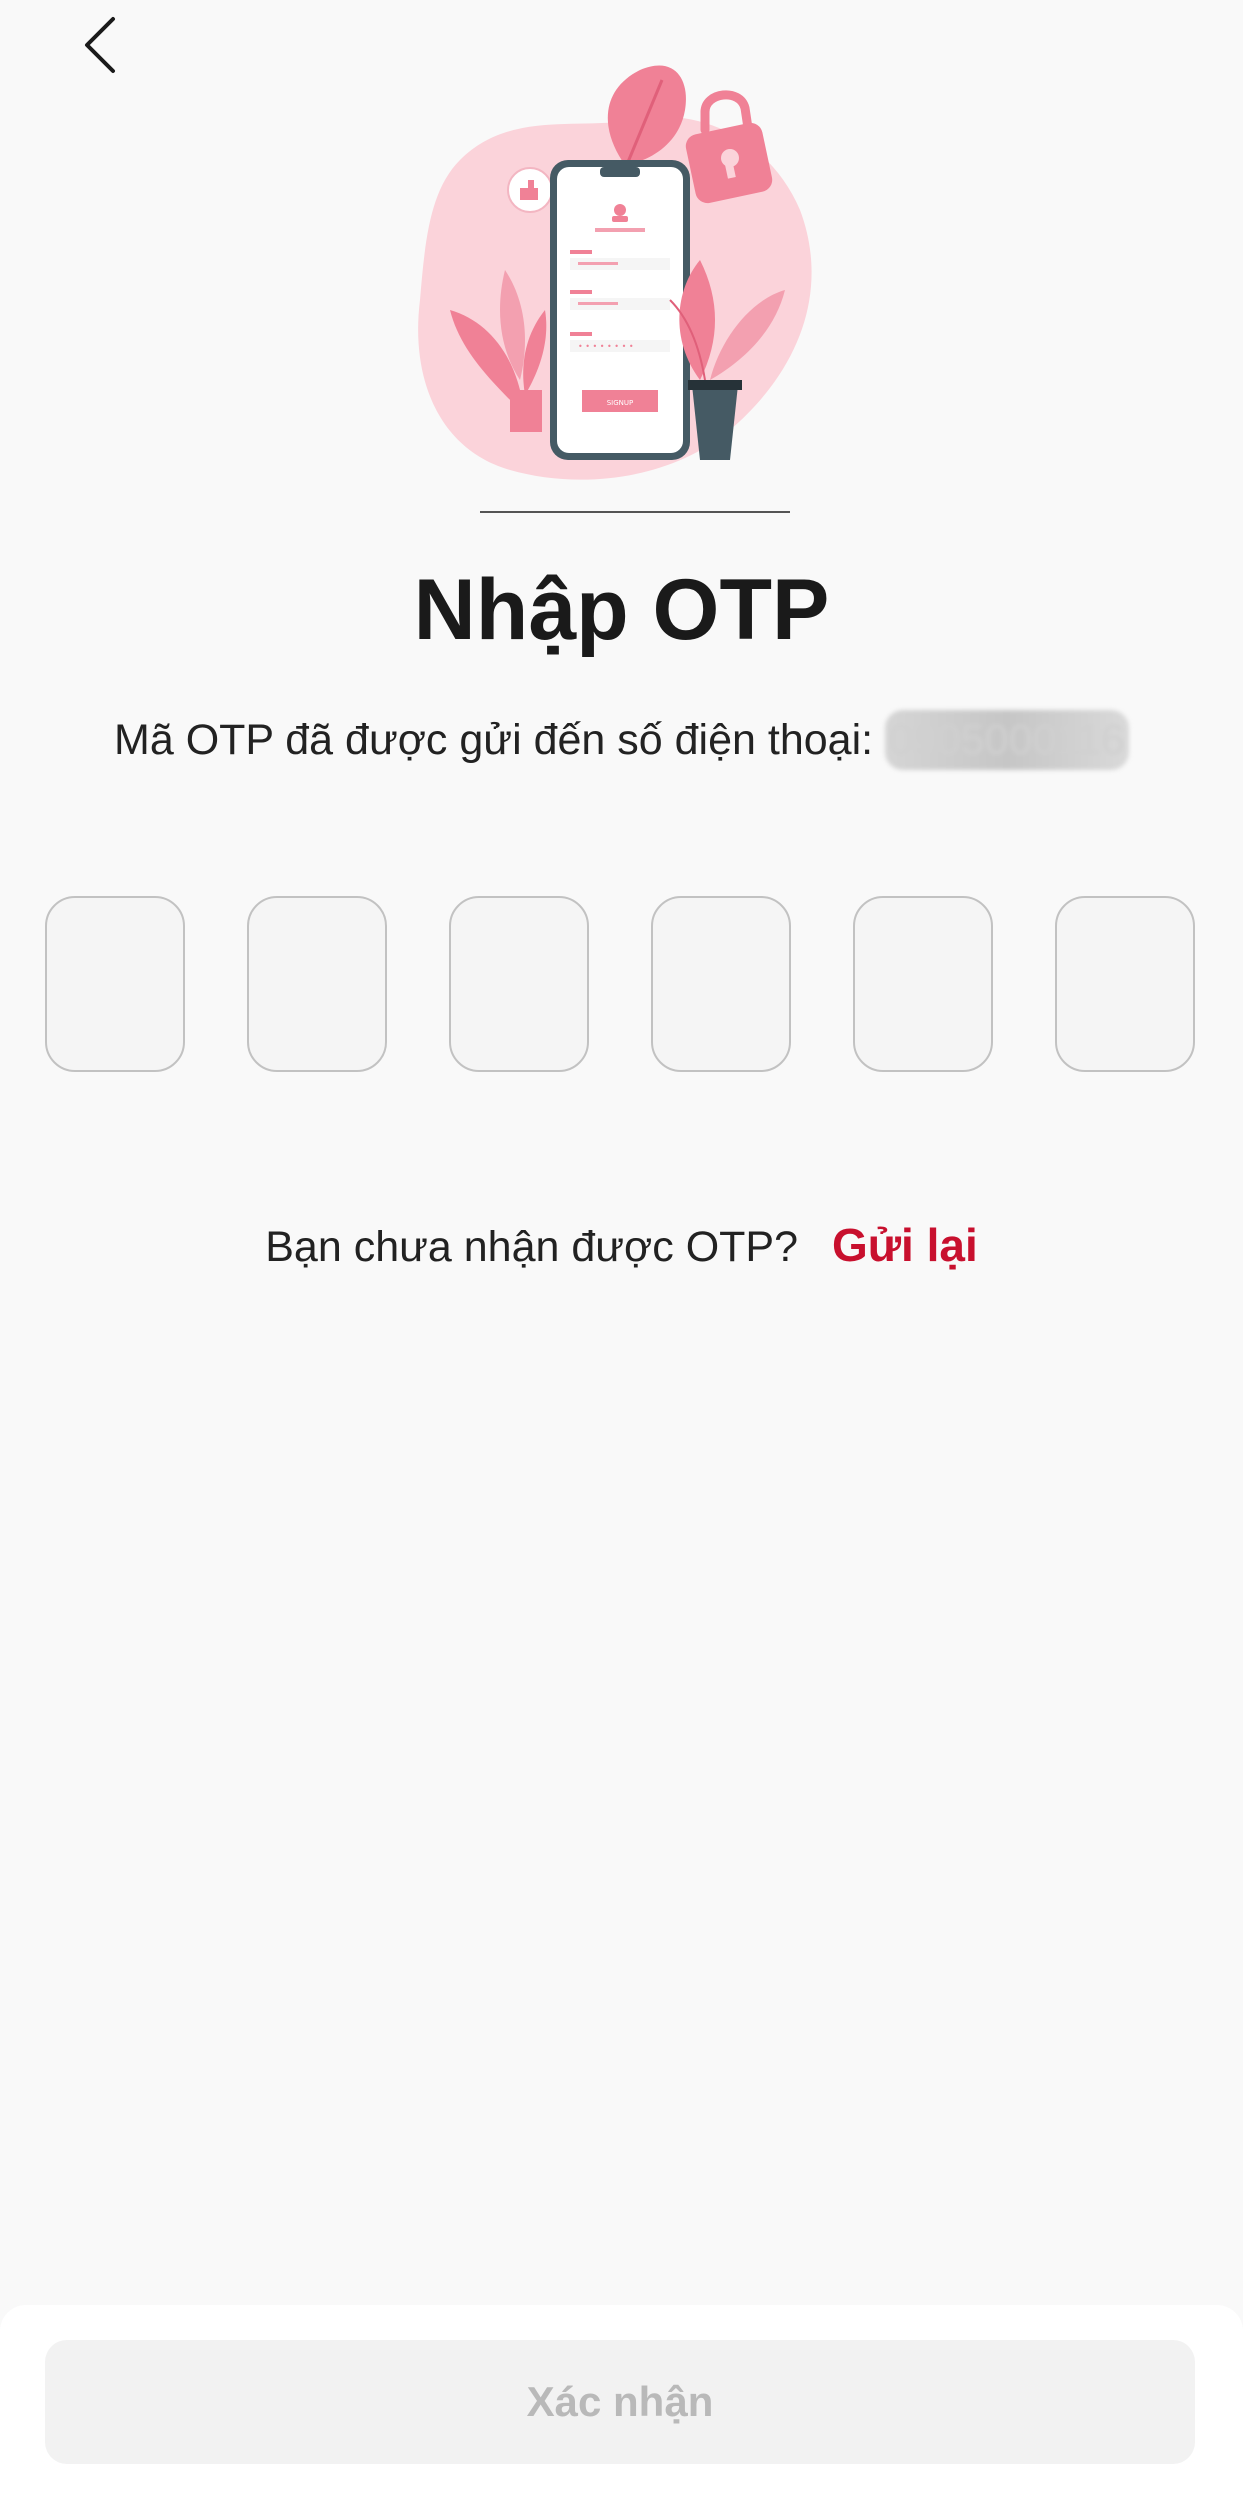 The image size is (1243, 2513). I want to click on resend-row: Bạn chưa nhận được OTP? Gửi lại, so click(621, 1246).